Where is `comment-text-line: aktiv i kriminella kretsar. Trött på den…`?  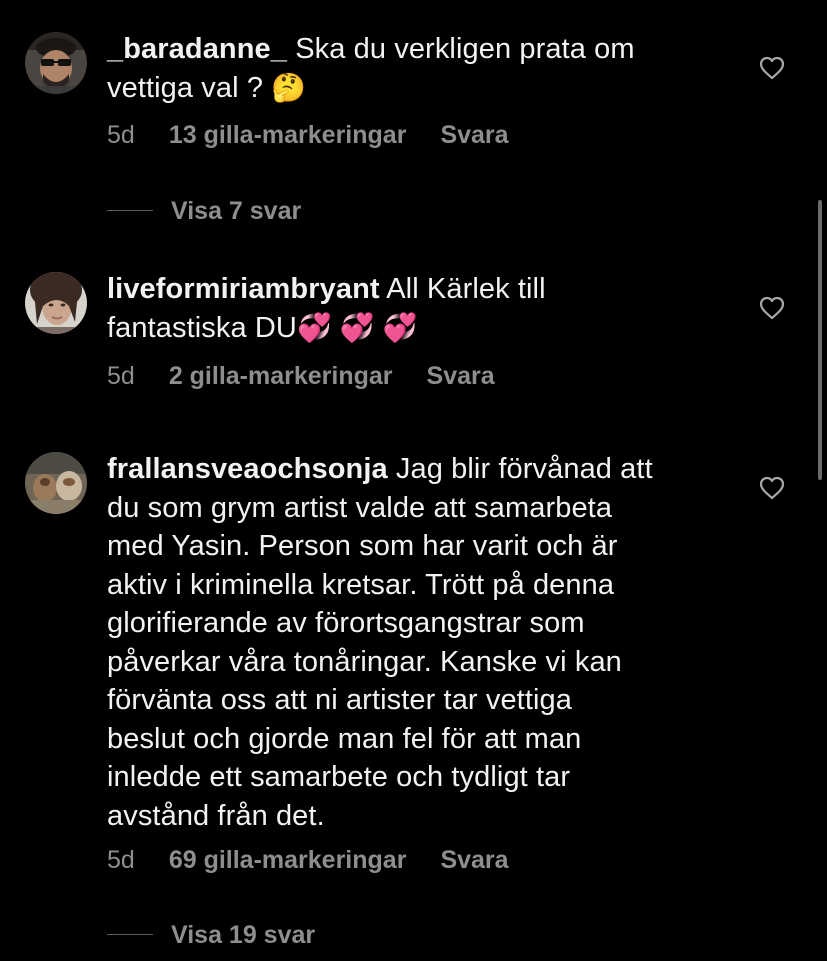 comment-text-line: aktiv i kriminella kretsar. Trött på den… is located at coordinates (361, 584).